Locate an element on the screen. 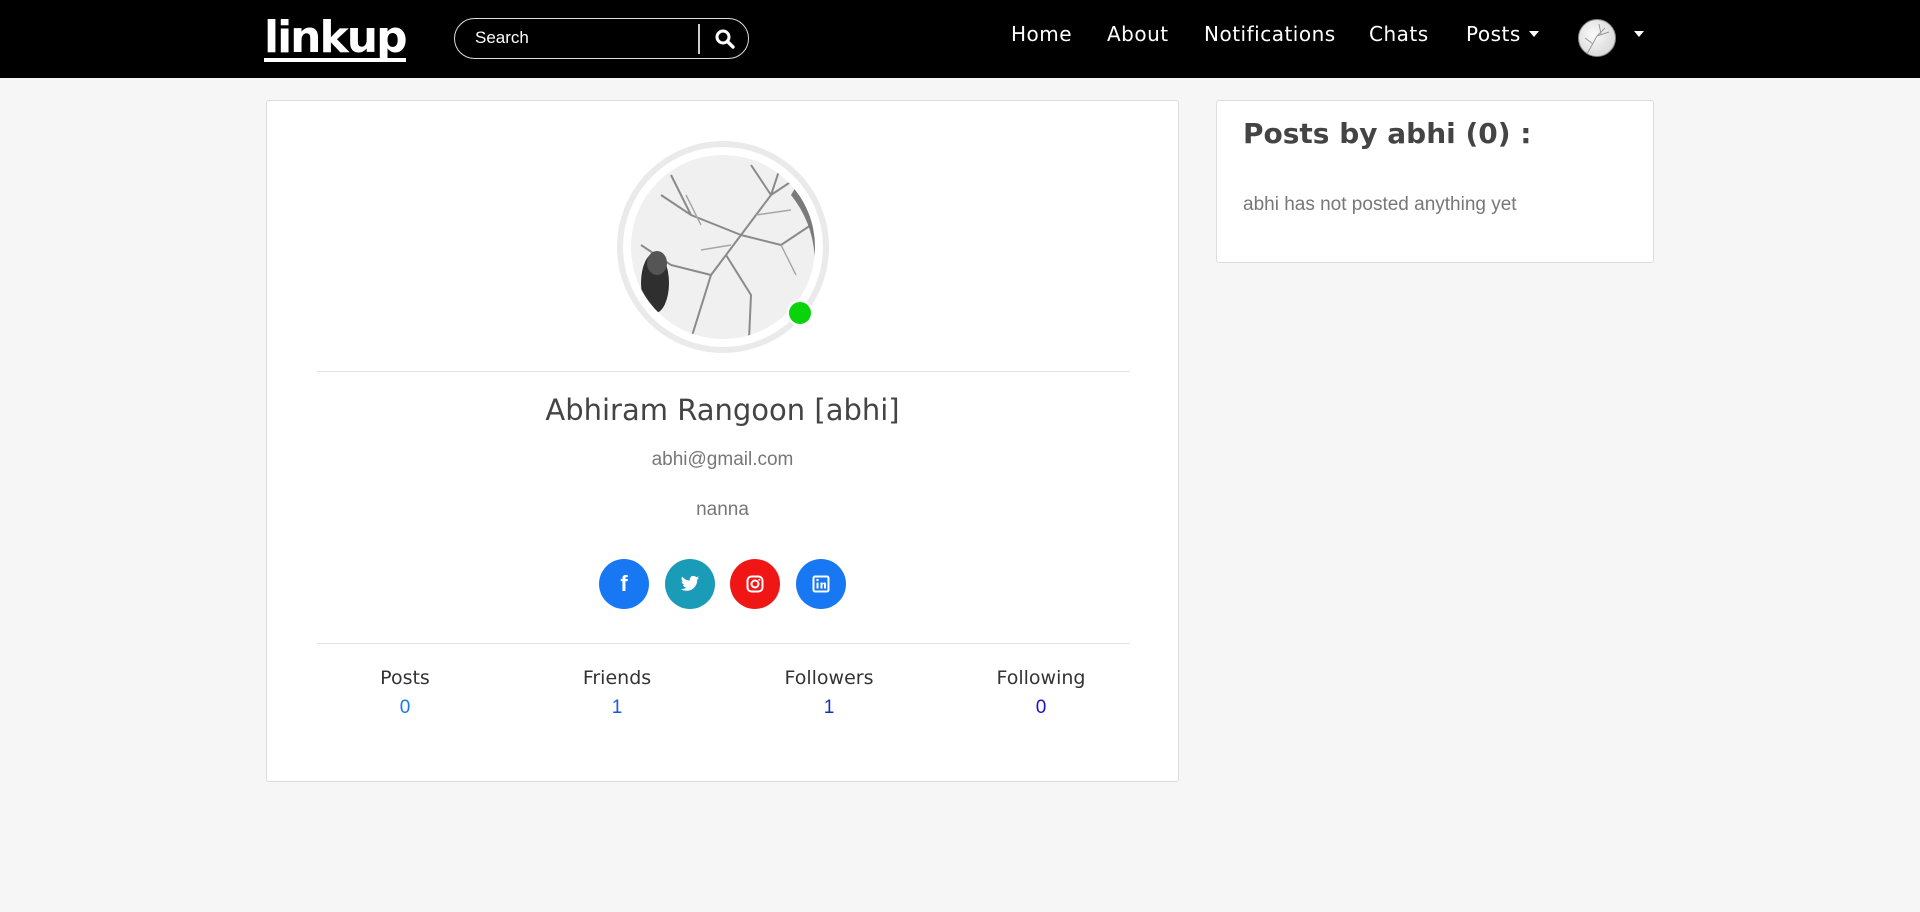 This screenshot has height=912, width=1920. nav-posts-dropdown: Posts is located at coordinates (1502, 34).